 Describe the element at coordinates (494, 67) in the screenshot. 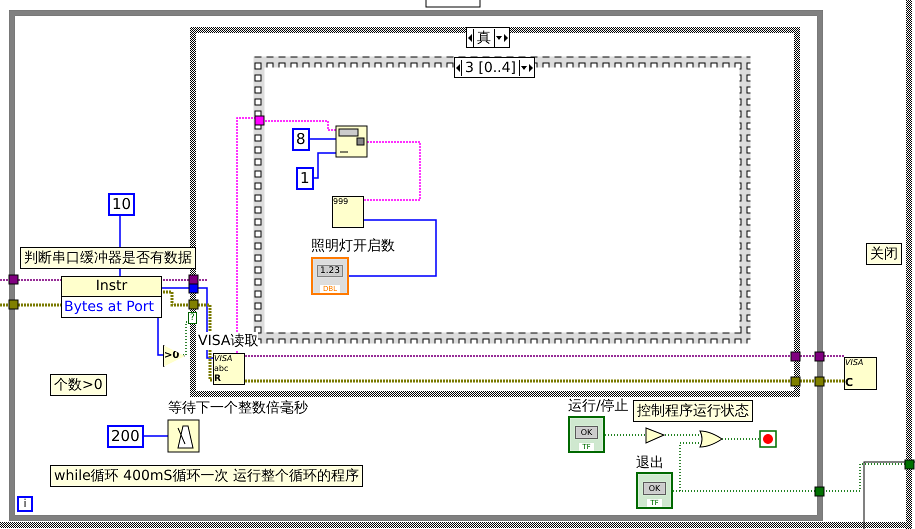

I see `sequence-selector: 3 [0..4]` at that location.